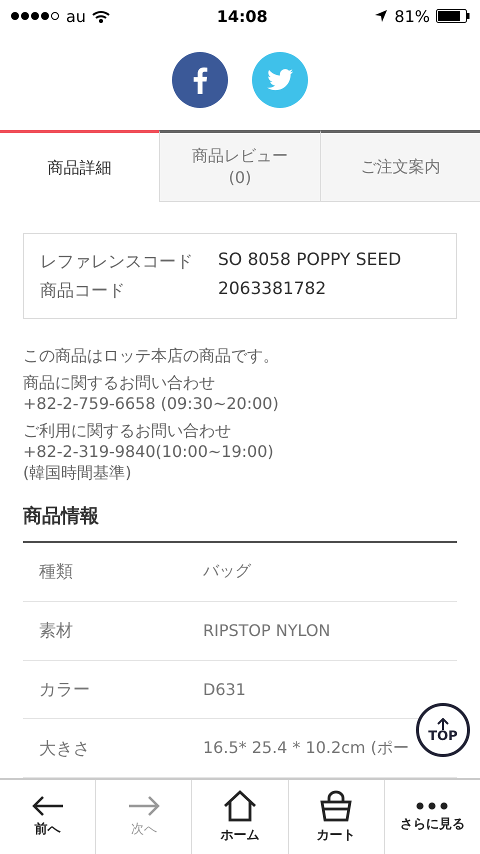 The image size is (480, 854). I want to click on nav-button: カート, so click(336, 817).